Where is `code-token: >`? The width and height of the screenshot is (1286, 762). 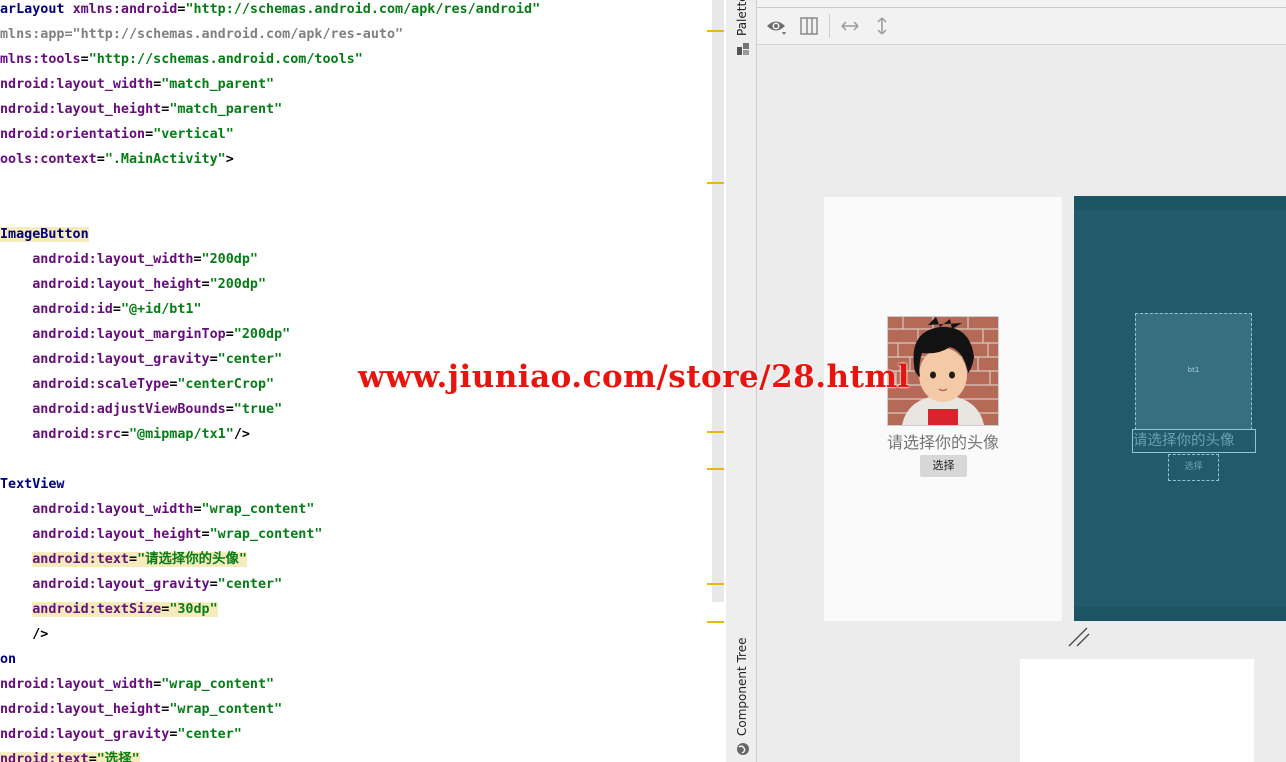
code-token: > is located at coordinates (229, 159).